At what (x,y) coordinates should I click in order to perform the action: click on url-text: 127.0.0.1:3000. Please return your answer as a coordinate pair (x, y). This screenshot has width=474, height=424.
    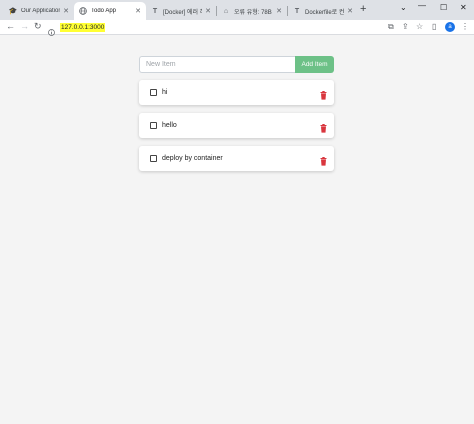
    Looking at the image, I should click on (83, 27).